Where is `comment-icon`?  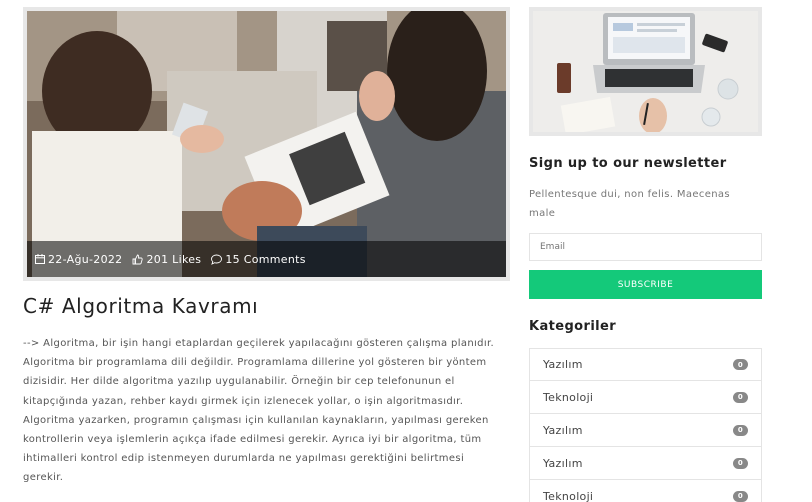
comment-icon is located at coordinates (217, 259).